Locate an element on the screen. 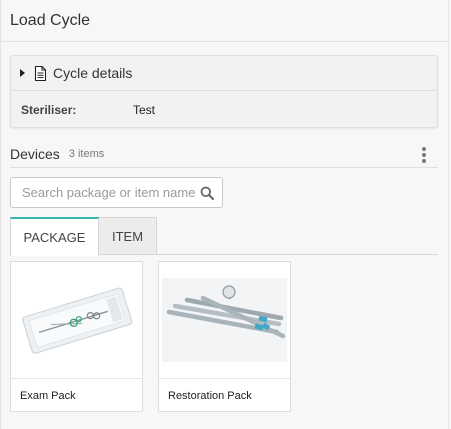  caret-right-icon is located at coordinates (22, 73).